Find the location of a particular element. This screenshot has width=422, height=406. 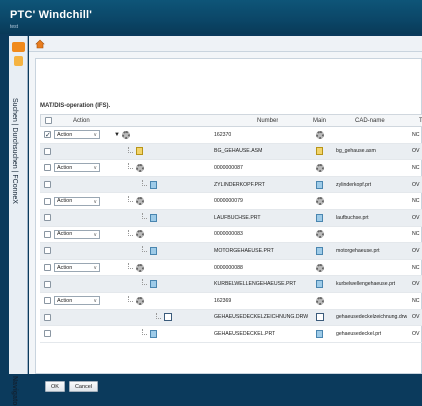

table-row: Action ∨ 162369 NC is located at coordinates (231, 301).